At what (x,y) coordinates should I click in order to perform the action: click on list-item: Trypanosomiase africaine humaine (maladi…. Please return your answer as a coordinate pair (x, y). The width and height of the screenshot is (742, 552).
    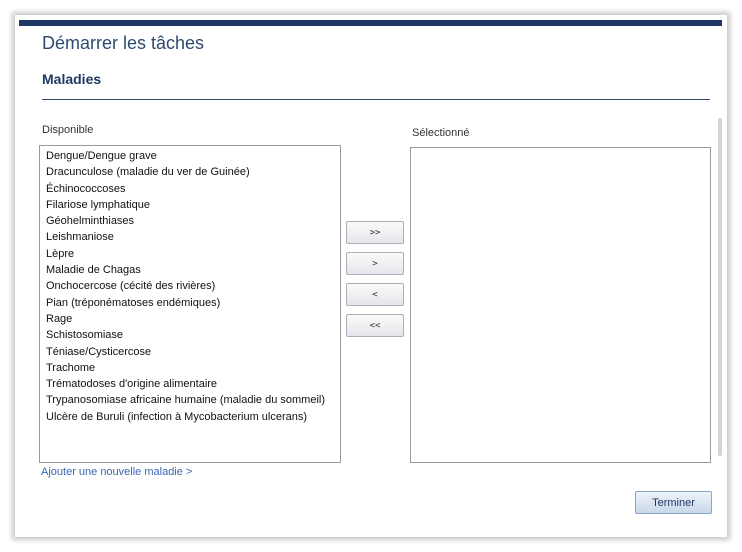
    Looking at the image, I should click on (193, 400).